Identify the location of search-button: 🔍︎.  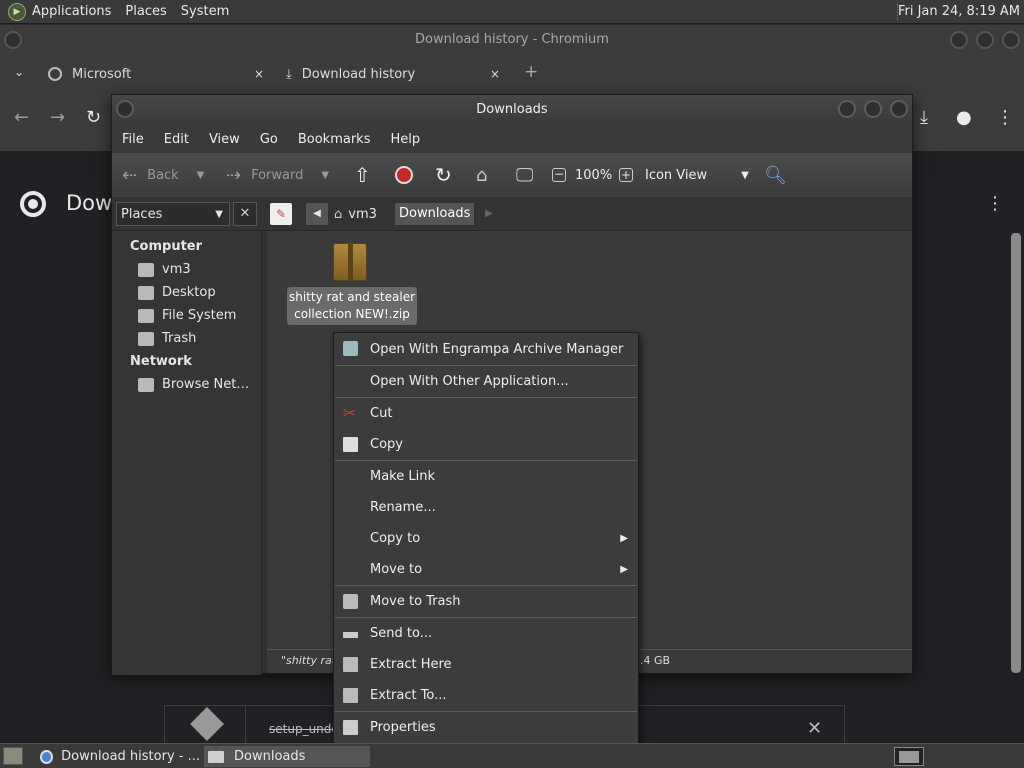
(775, 175).